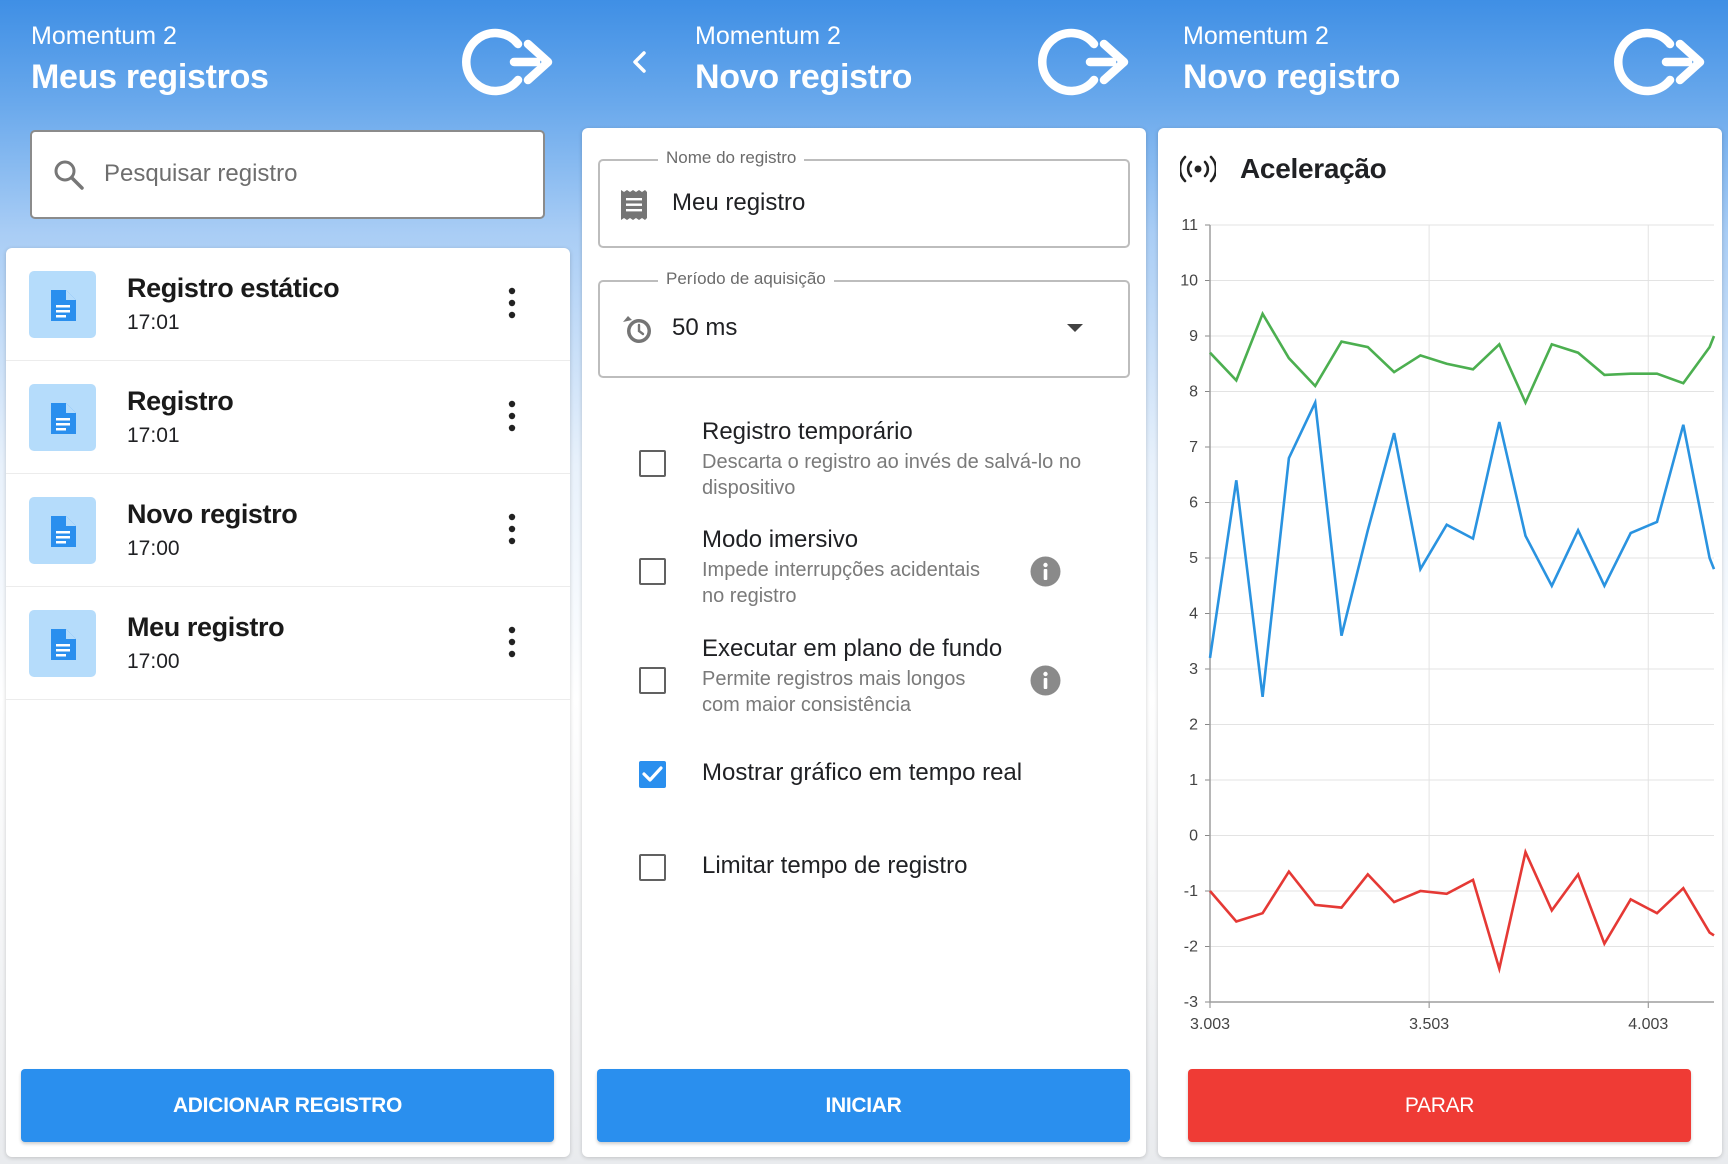 The height and width of the screenshot is (1164, 1728). What do you see at coordinates (206, 627) in the screenshot?
I see `record-title: Meu registro` at bounding box center [206, 627].